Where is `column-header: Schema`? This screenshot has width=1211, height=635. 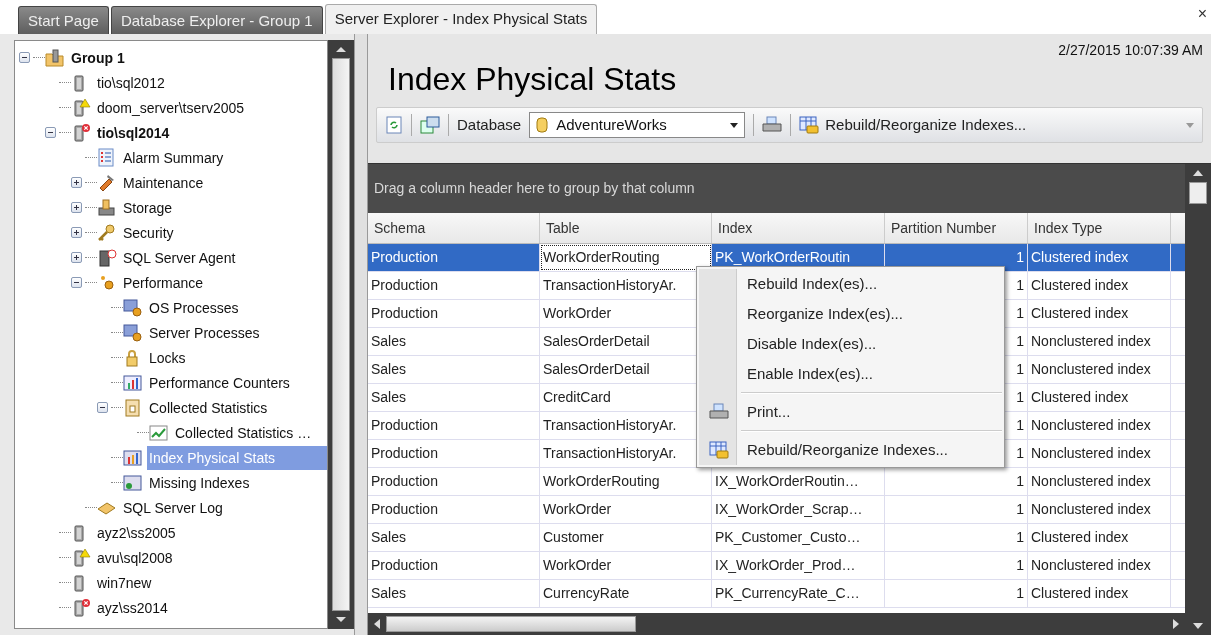
column-header: Schema is located at coordinates (454, 228).